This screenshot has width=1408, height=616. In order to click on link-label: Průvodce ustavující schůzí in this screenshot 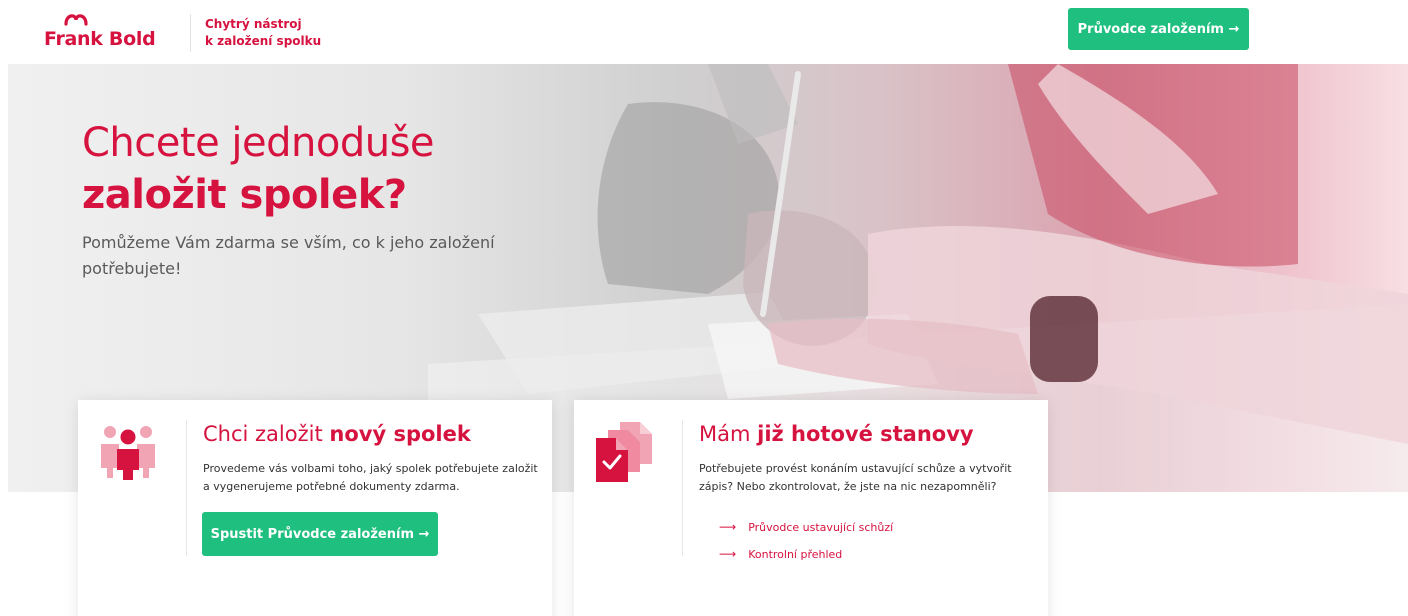, I will do `click(821, 527)`.